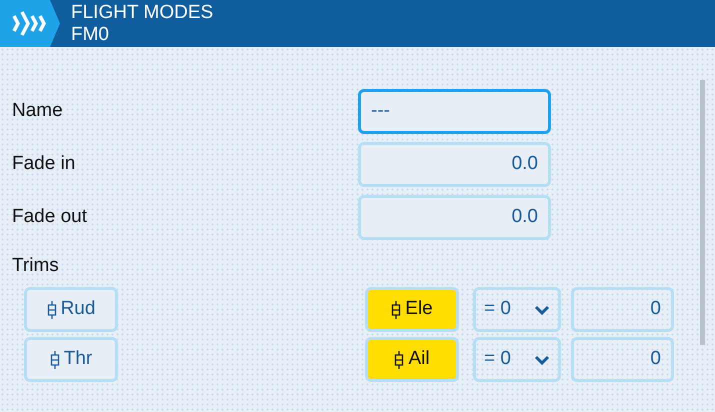 The width and height of the screenshot is (715, 412). I want to click on field-label: Name, so click(38, 111).